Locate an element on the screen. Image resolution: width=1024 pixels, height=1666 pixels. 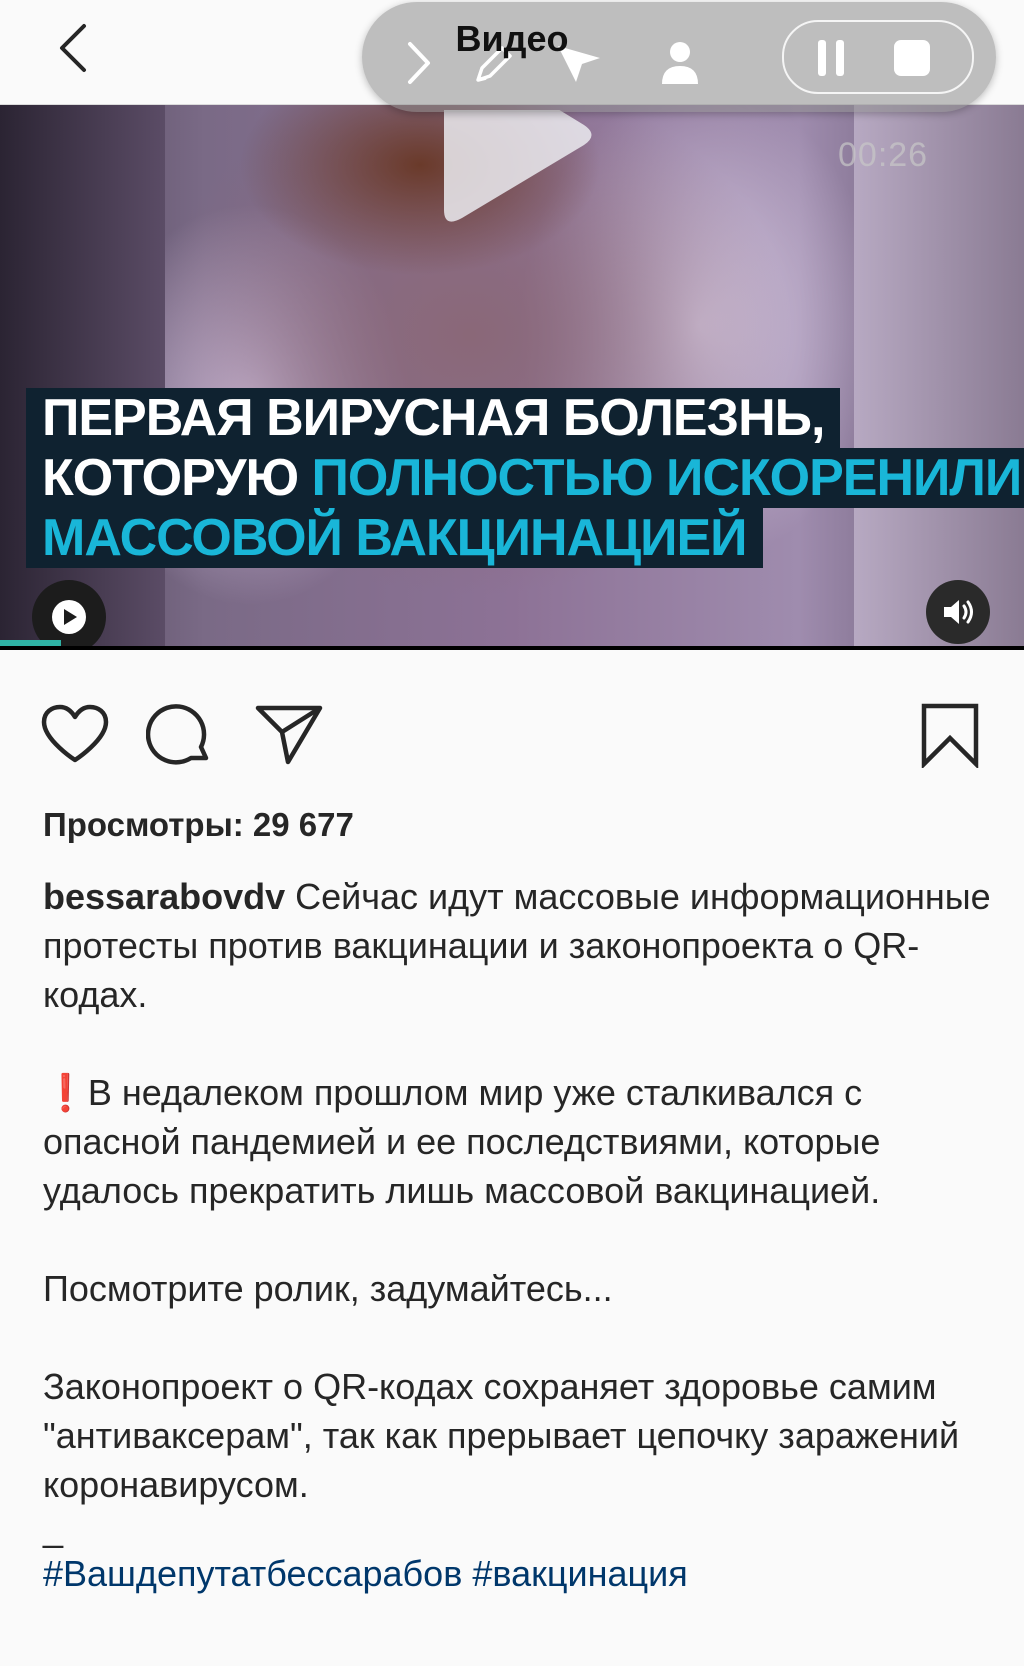
caption-line-1: ПЕРВАЯ ВИРУСНАЯ БОЛЕЗНЬ, is located at coordinates (433, 418).